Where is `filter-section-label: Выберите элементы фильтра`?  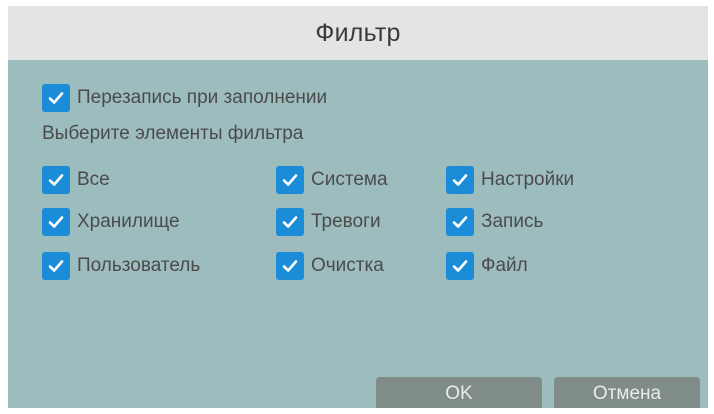 filter-section-label: Выберите элементы фильтра is located at coordinates (173, 133).